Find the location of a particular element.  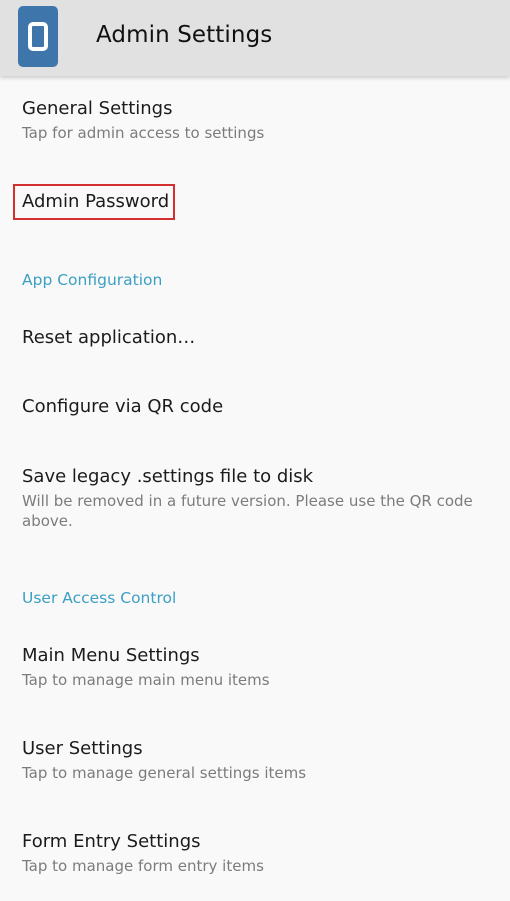

user-access-control-header: User Access Control is located at coordinates (99, 598).